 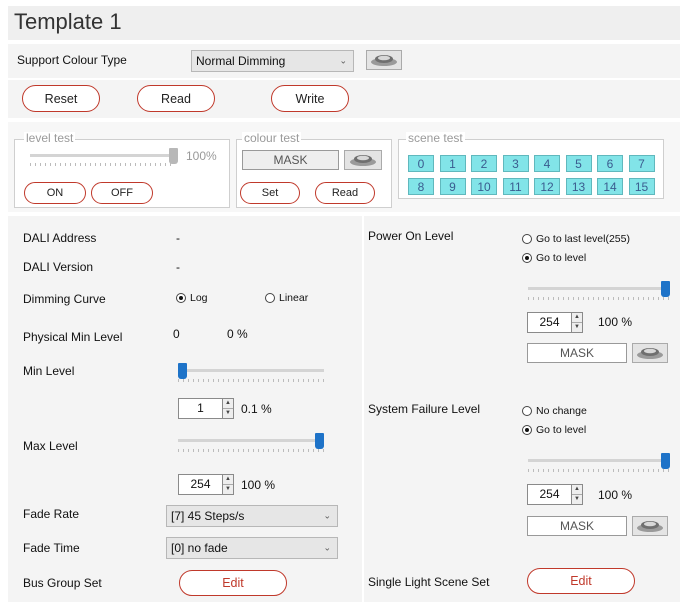 What do you see at coordinates (641, 186) in the screenshot?
I see `scene-button: 15` at bounding box center [641, 186].